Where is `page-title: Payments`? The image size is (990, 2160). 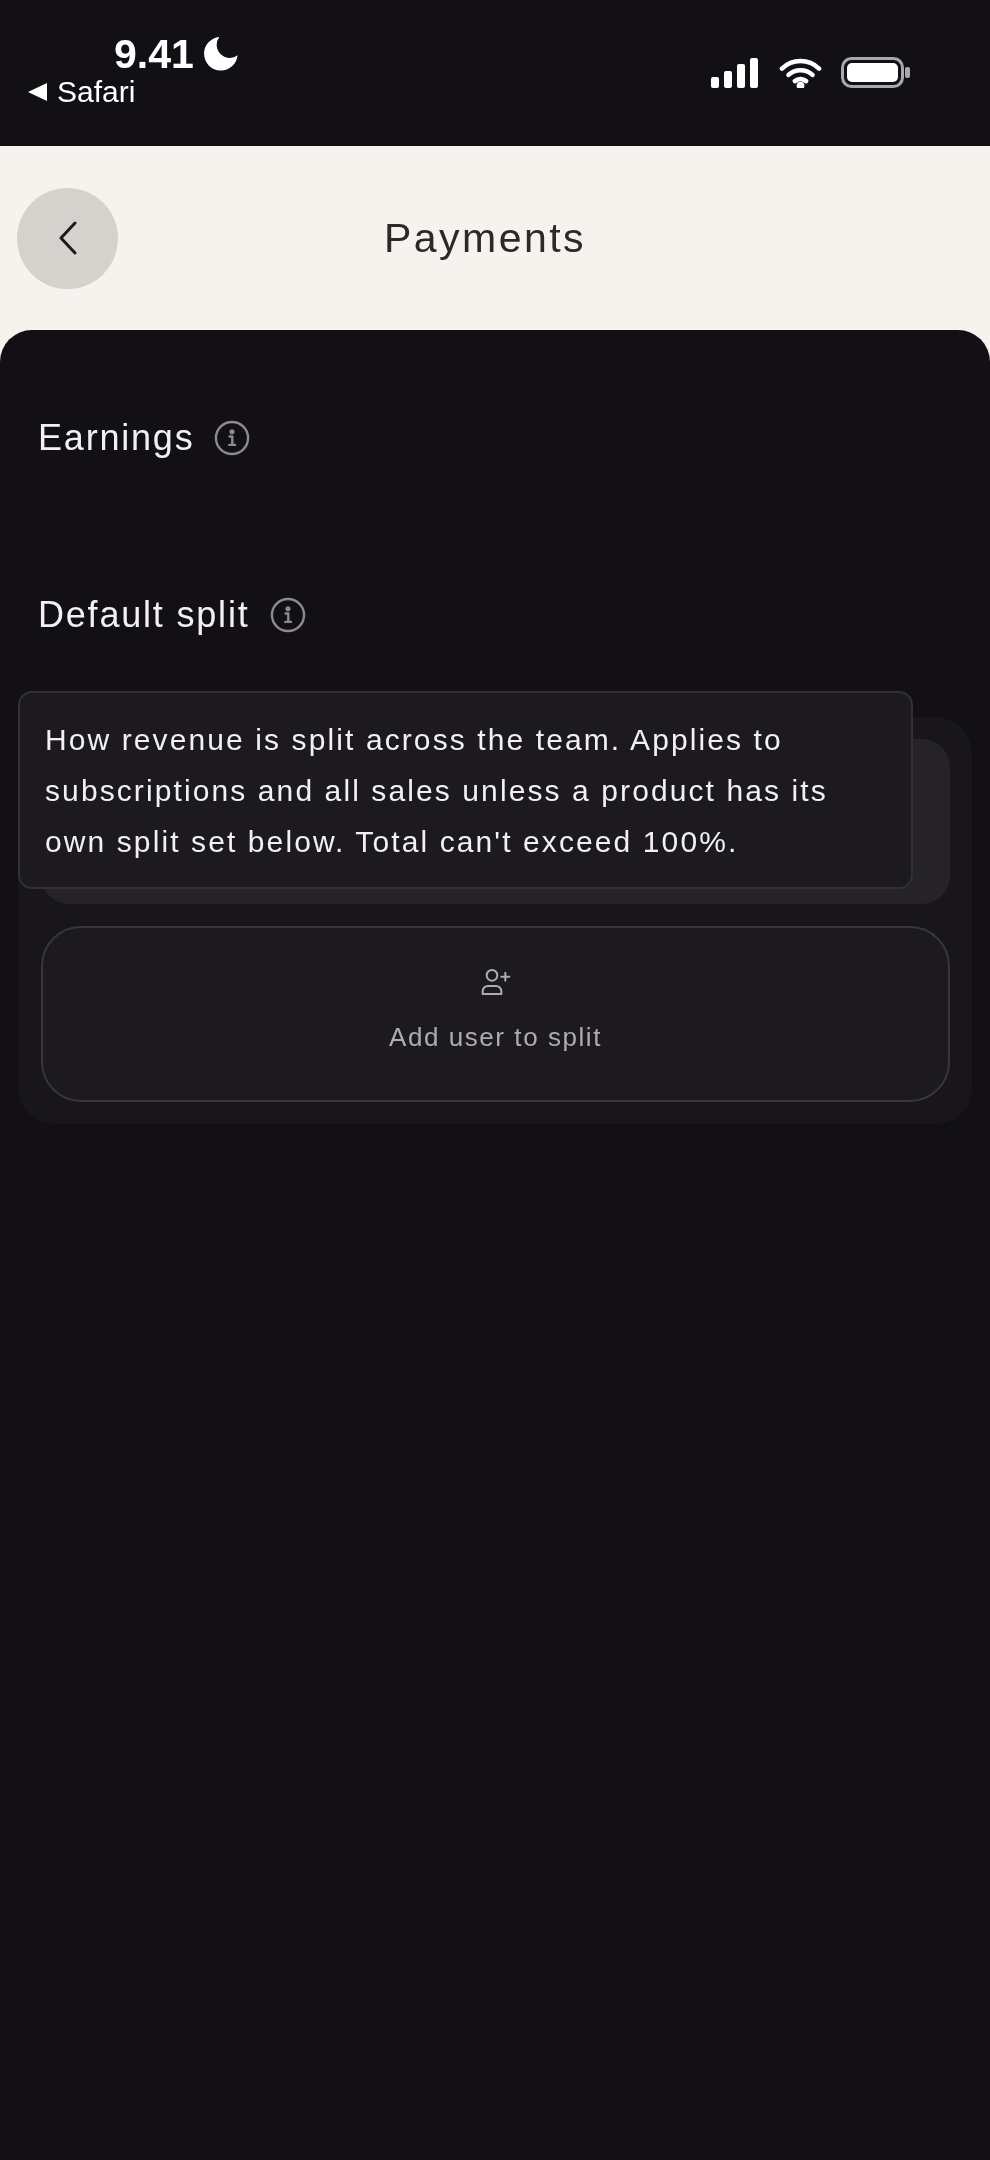
page-title: Payments is located at coordinates (485, 238).